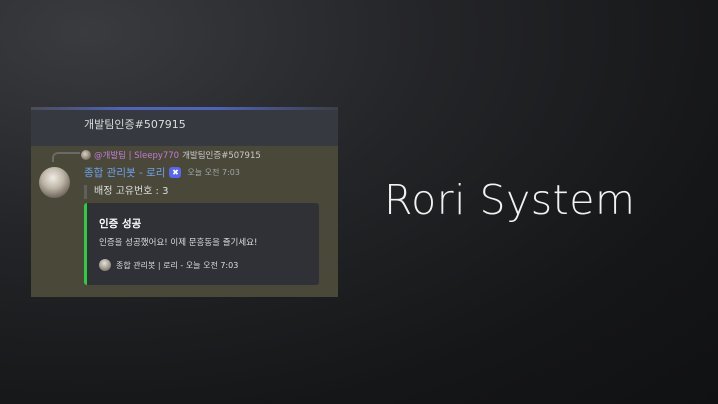  What do you see at coordinates (221, 155) in the screenshot?
I see `reply-text: 개발팀인증#507915` at bounding box center [221, 155].